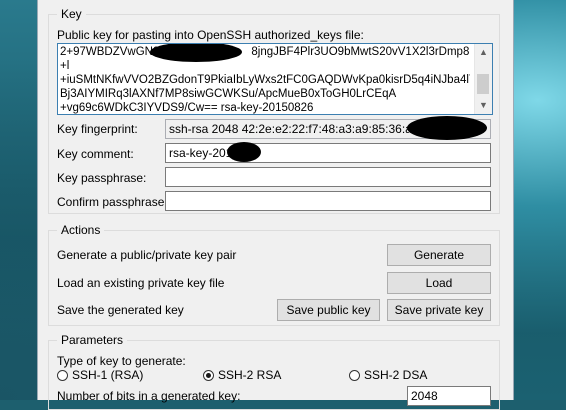  What do you see at coordinates (112, 202) in the screenshot?
I see `confirm-passphrase-label: Confirm passphrase:` at bounding box center [112, 202].